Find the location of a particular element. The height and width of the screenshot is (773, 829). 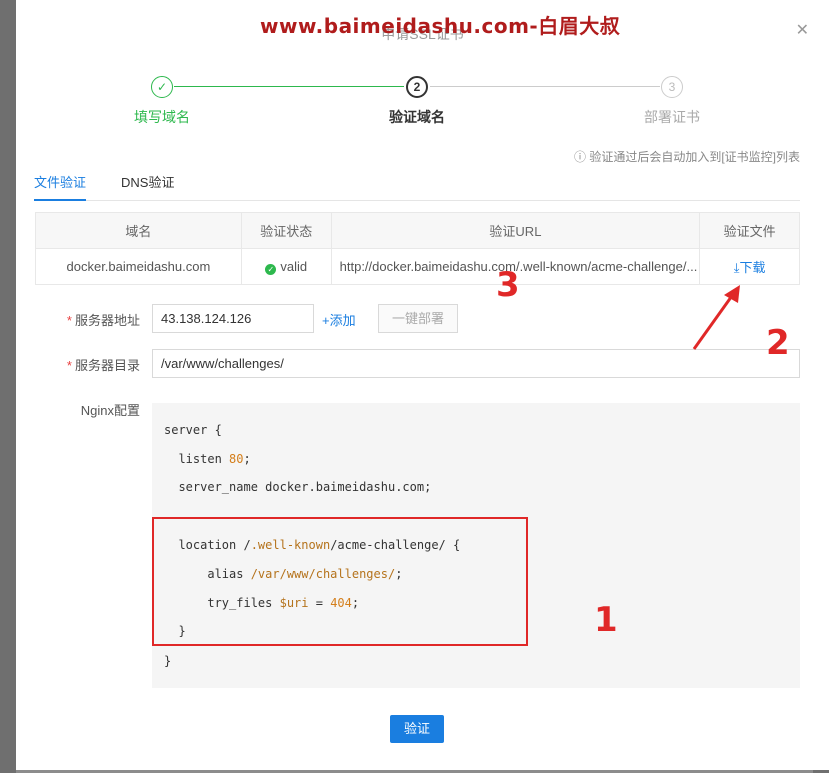

tab-file-verify: 文件验证 is located at coordinates (60, 186).